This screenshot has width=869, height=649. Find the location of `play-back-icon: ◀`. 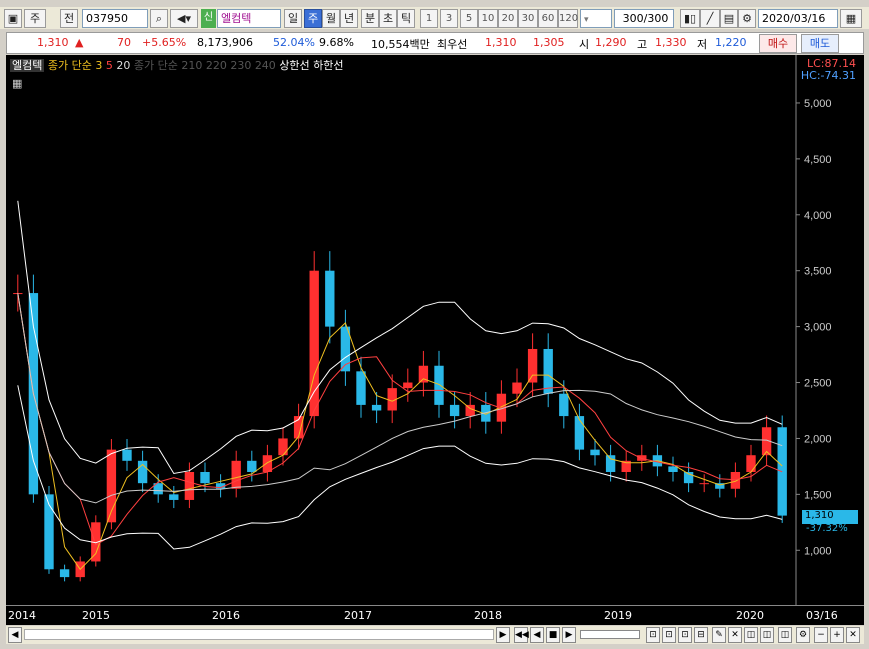

play-back-icon: ◀ is located at coordinates (537, 635).